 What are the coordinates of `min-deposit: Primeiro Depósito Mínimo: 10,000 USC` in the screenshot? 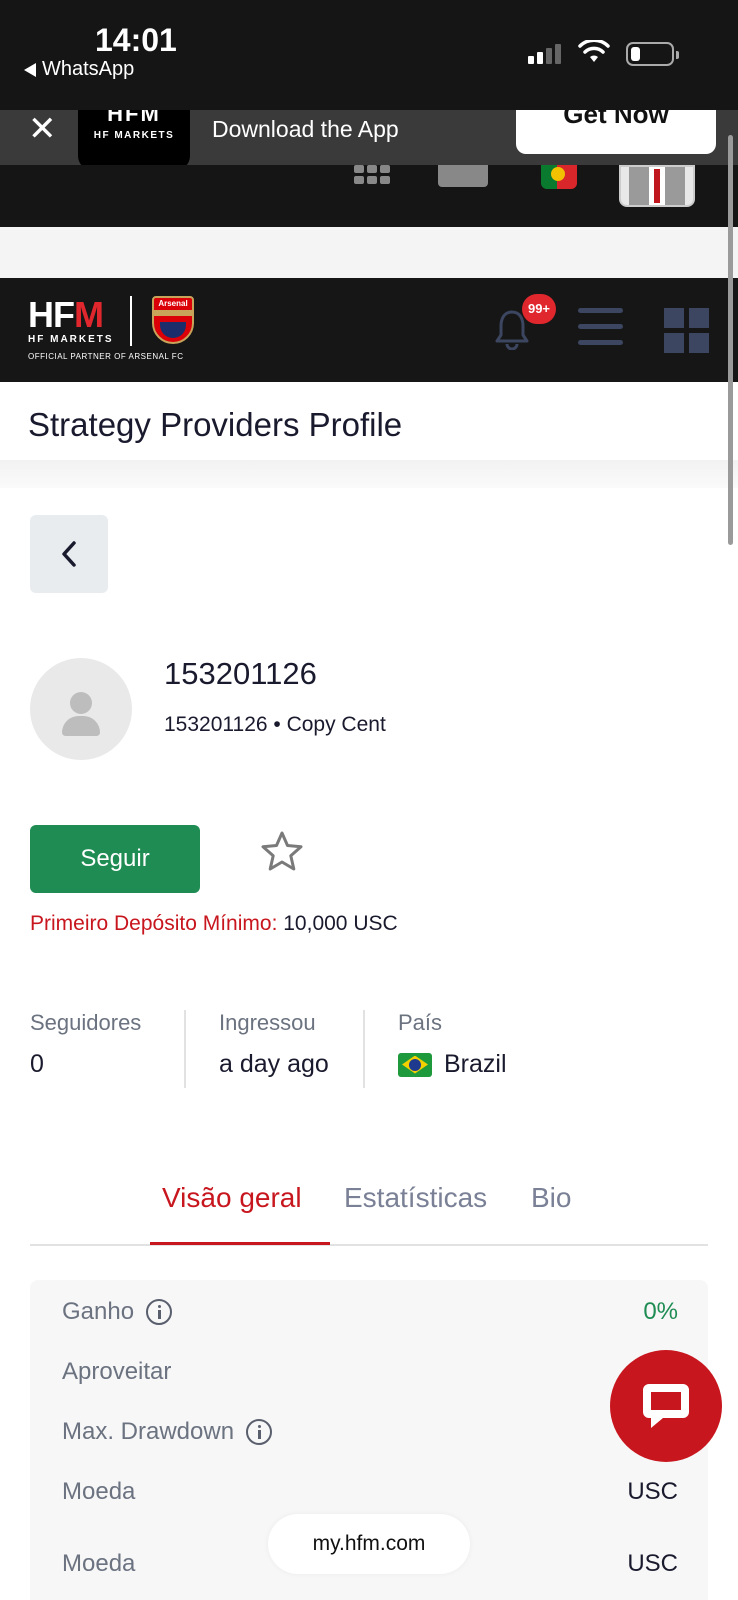 It's located at (214, 924).